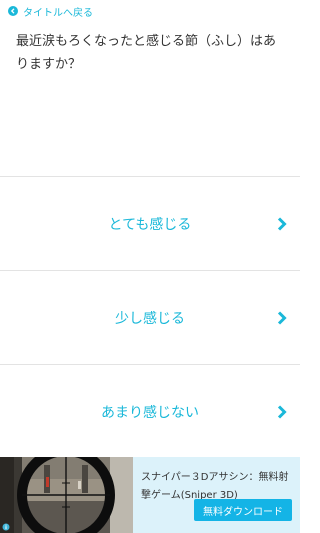 Image resolution: width=320 pixels, height=533 pixels. I want to click on answer-label: 少し感じる, so click(150, 318).